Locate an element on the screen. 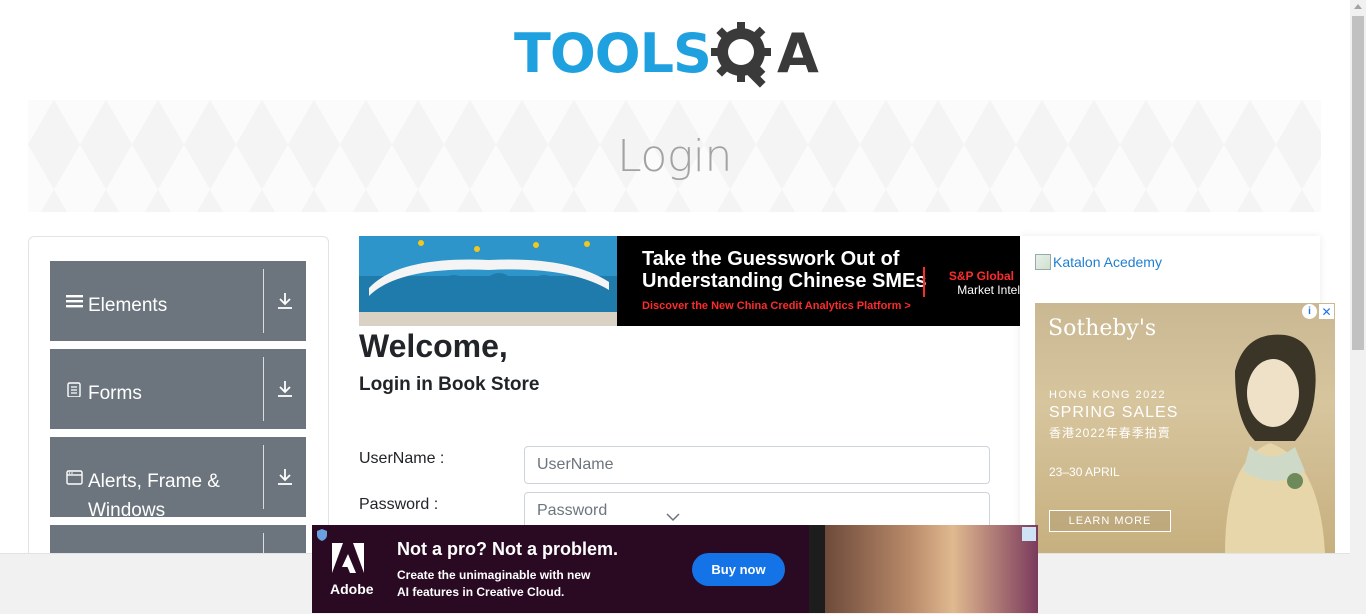 The width and height of the screenshot is (1366, 614). login-subtitle: Login in Book Store is located at coordinates (449, 384).